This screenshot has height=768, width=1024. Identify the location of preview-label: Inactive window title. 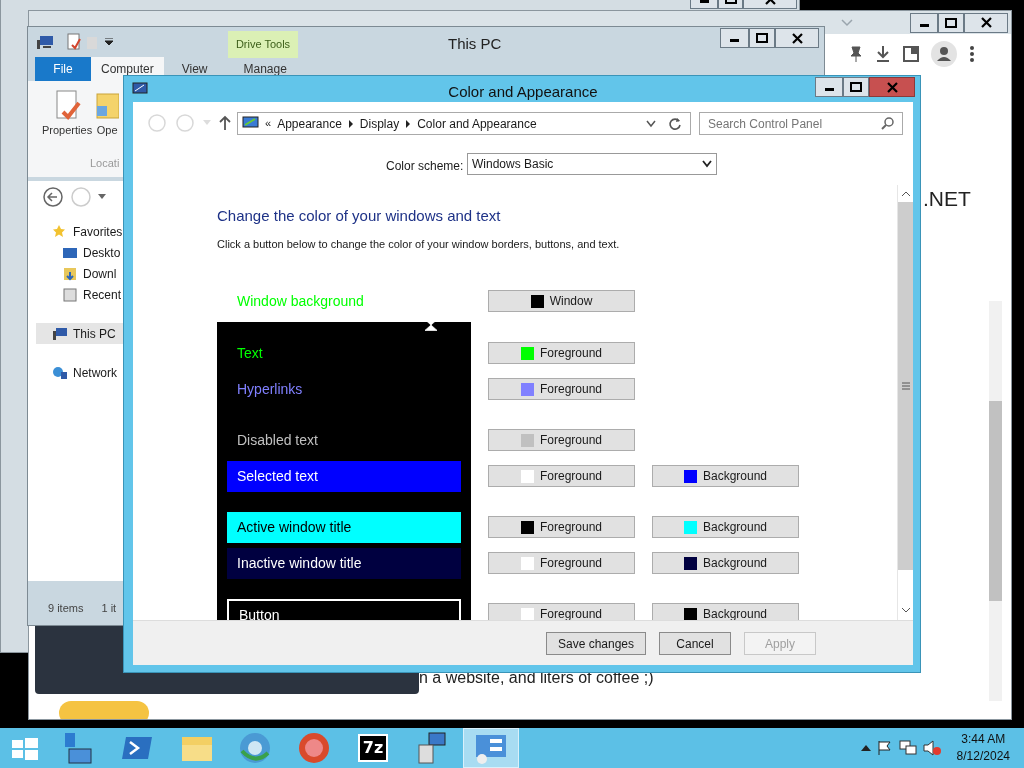
(299, 563).